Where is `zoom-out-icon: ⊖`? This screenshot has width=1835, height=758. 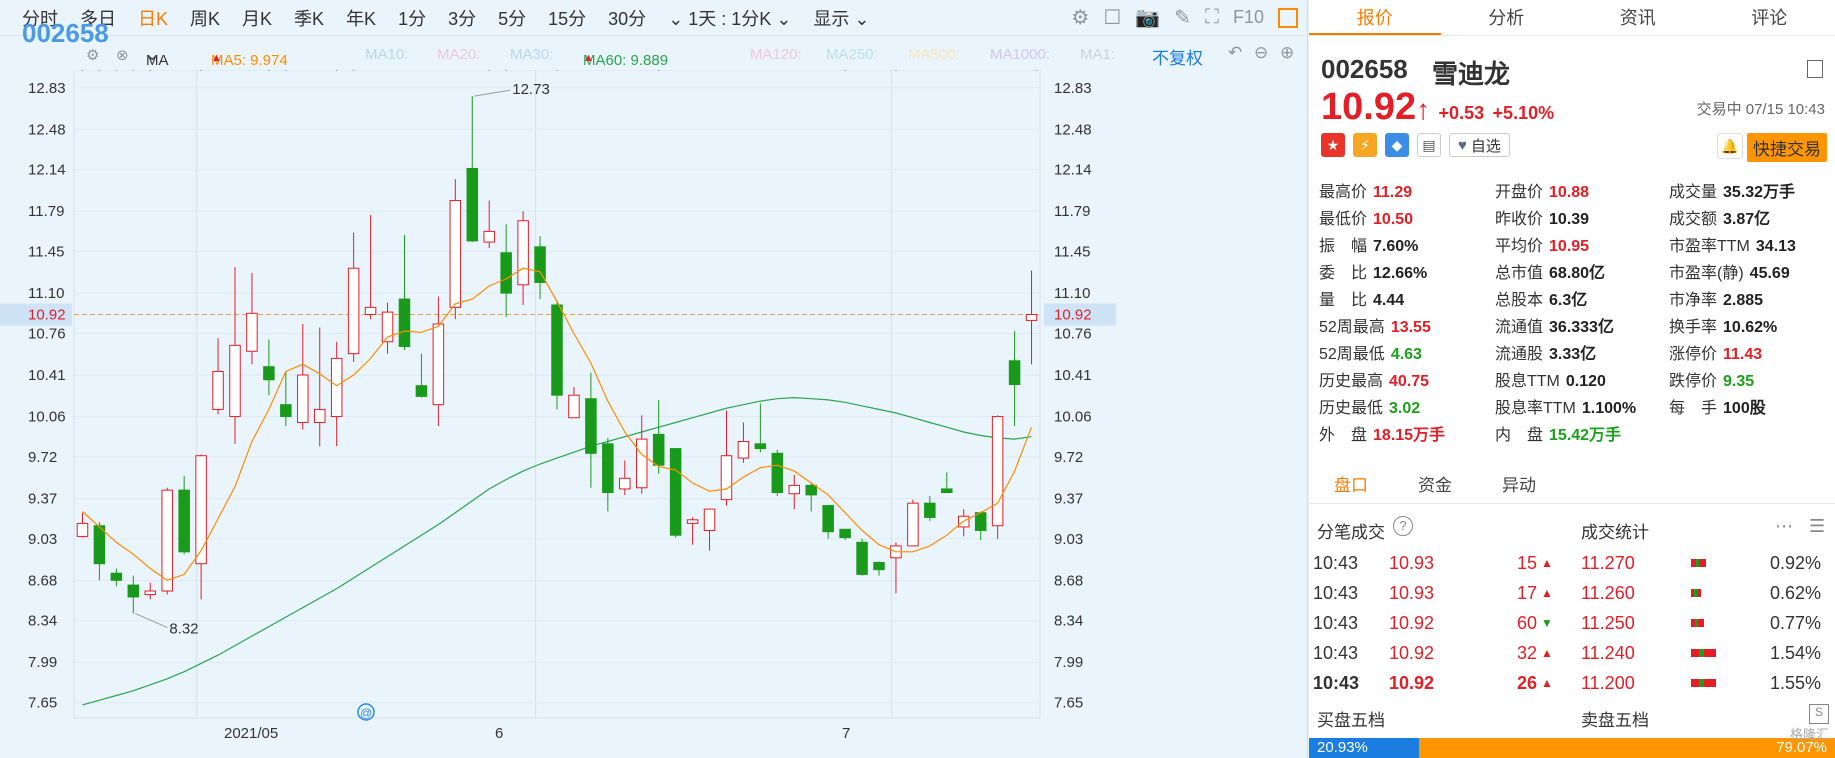 zoom-out-icon: ⊖ is located at coordinates (1261, 53).